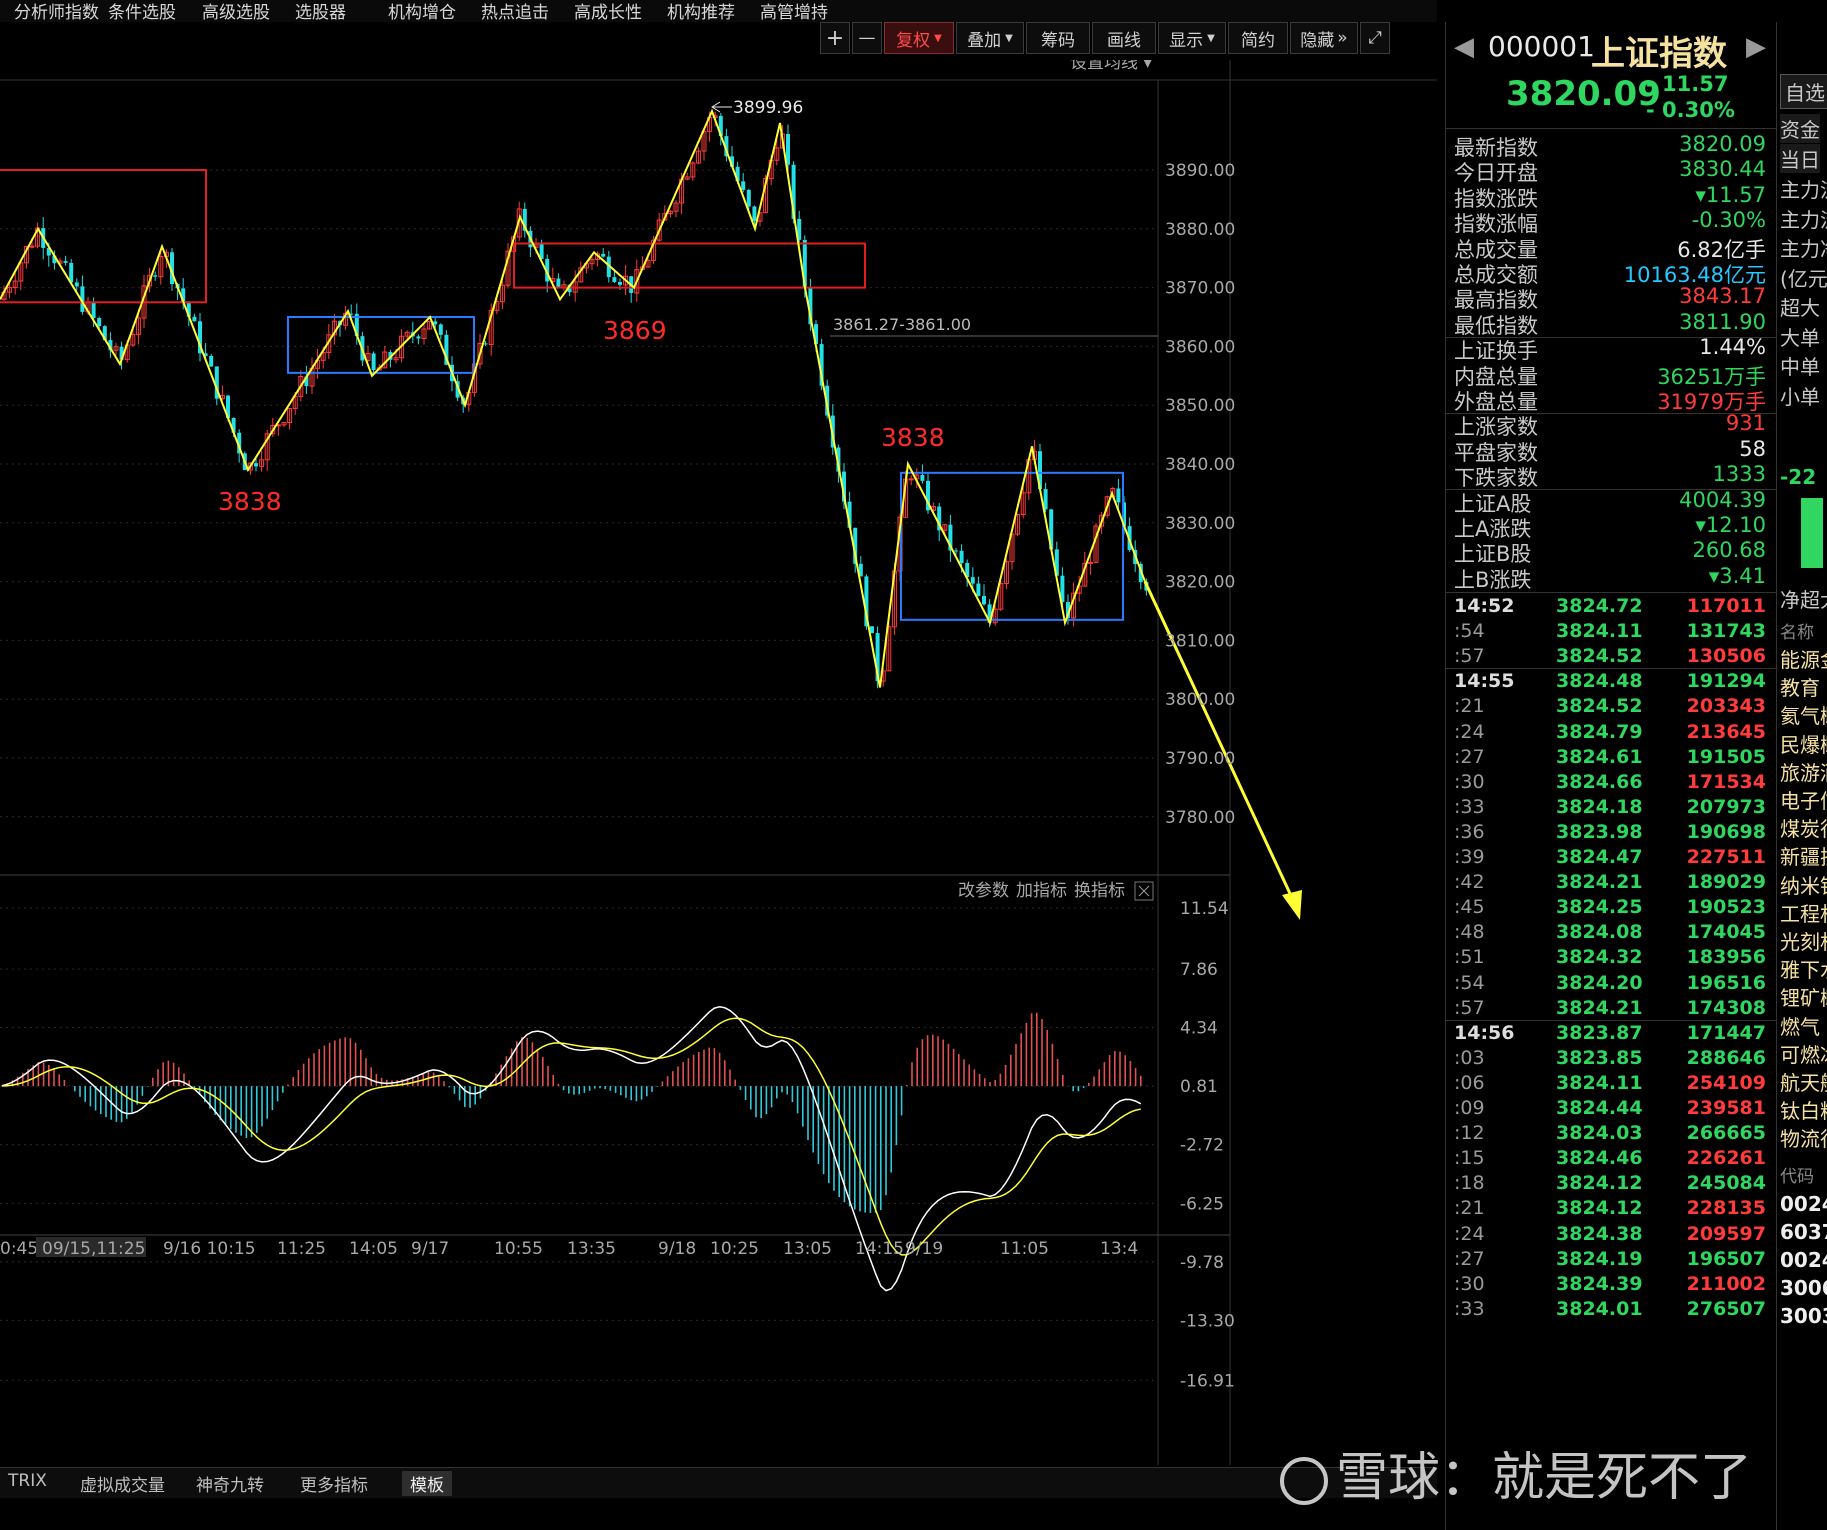 This screenshot has height=1530, width=1827. I want to click on tab-more-indicators: 更多指标, so click(334, 1483).